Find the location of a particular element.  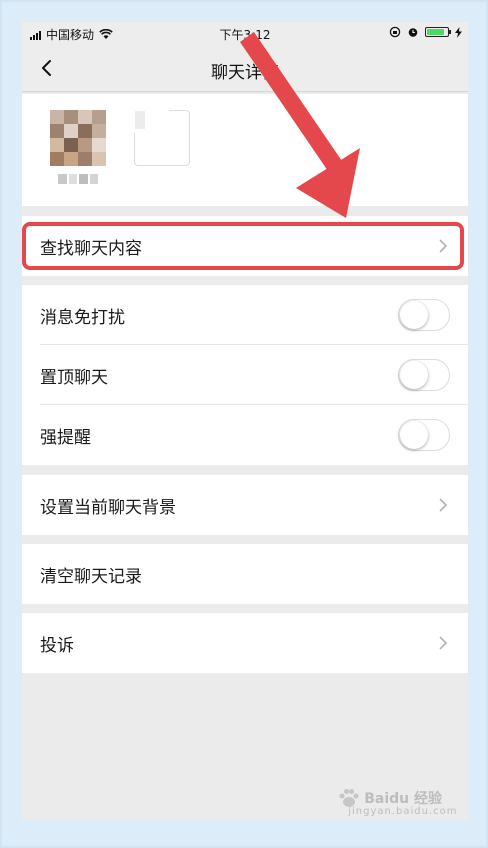

watermark-url: jingyan.baidu.com is located at coordinates (403, 811).